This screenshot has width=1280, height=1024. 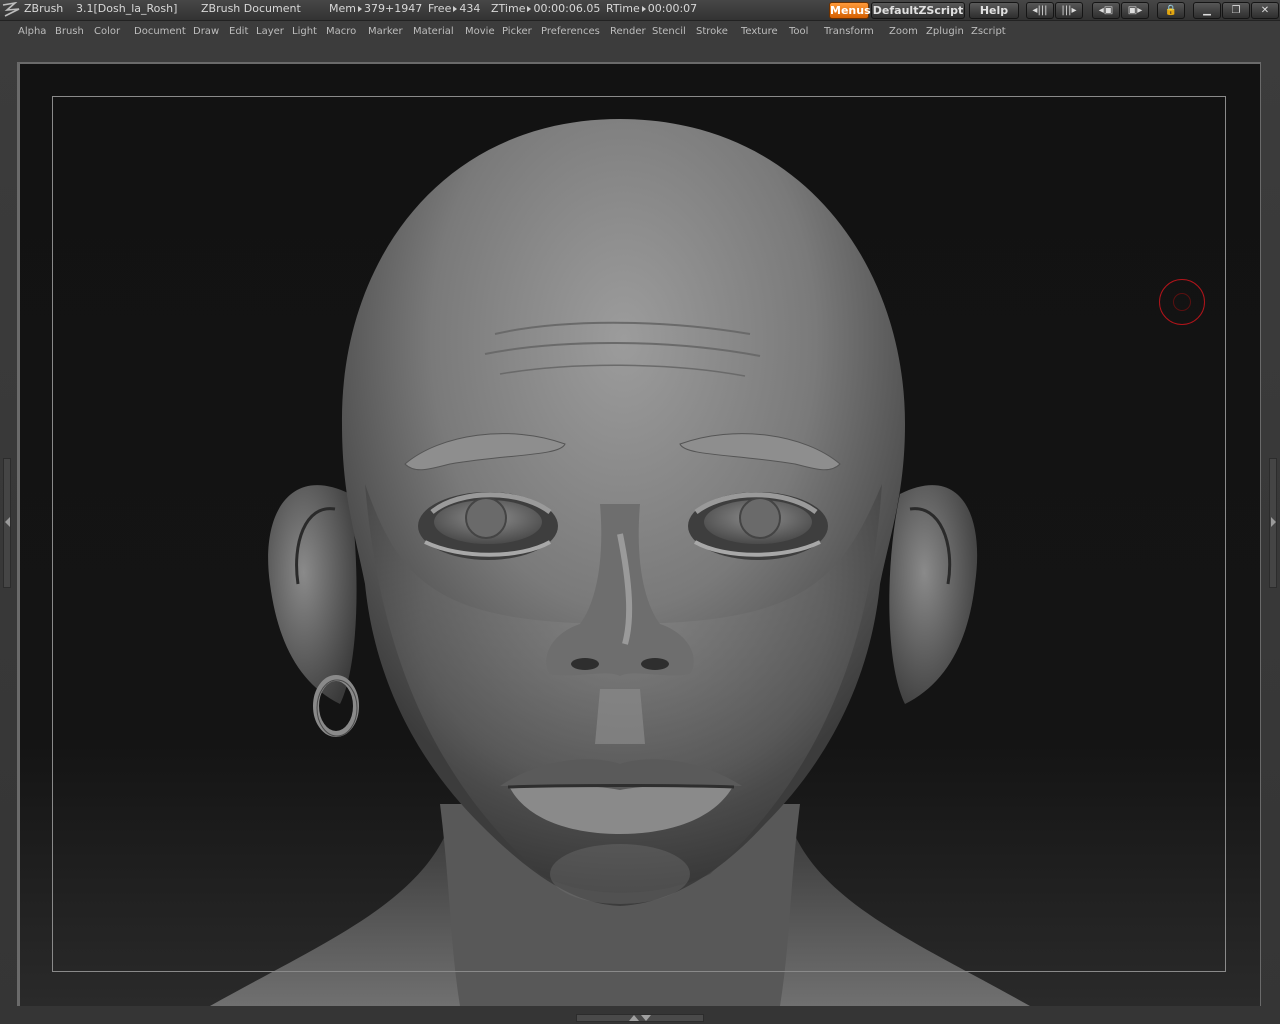 I want to click on menu-stencil: Stencil, so click(x=669, y=31).